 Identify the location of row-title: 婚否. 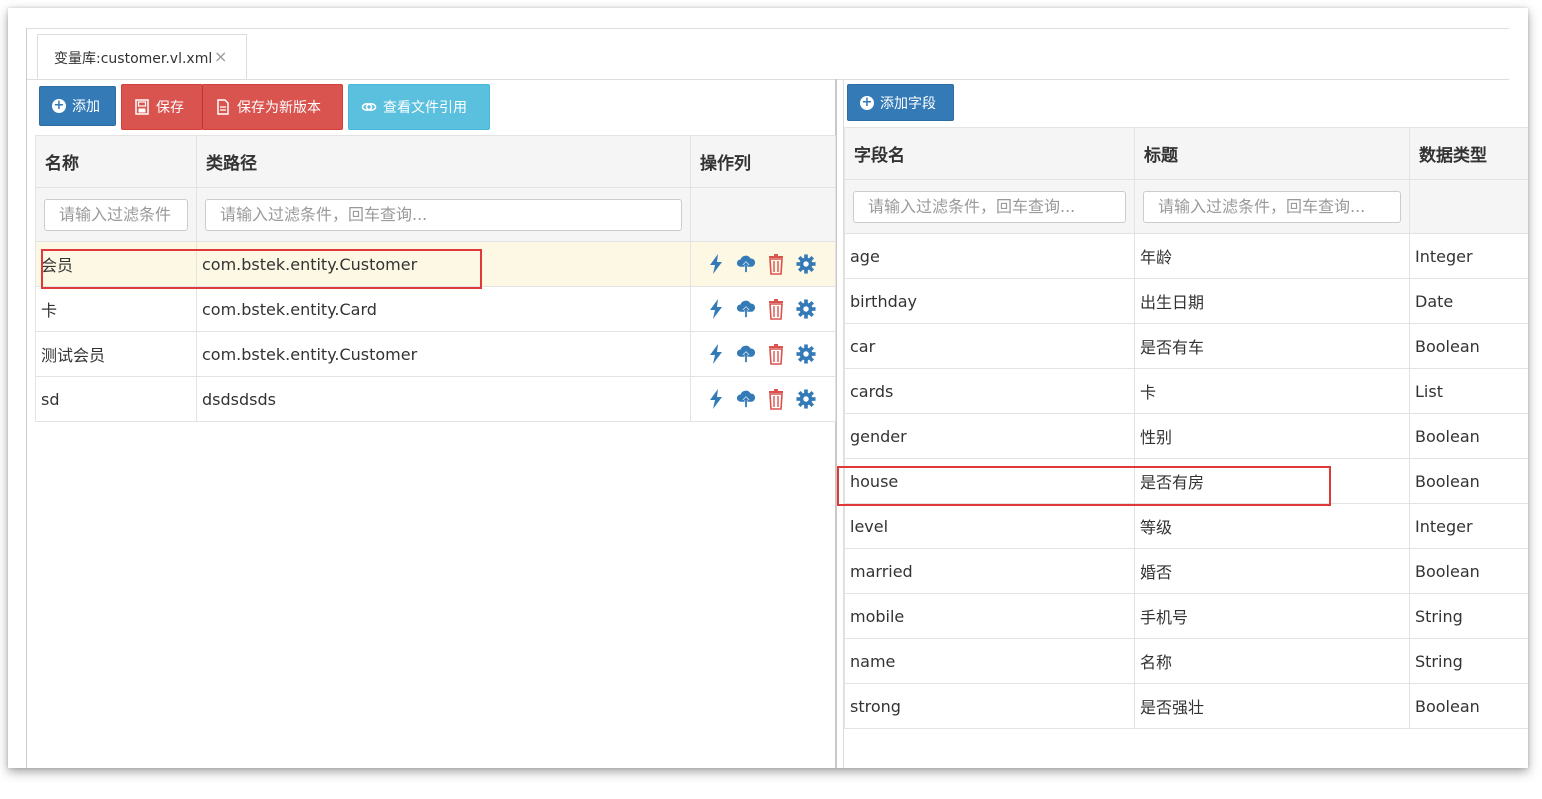
(1272, 571).